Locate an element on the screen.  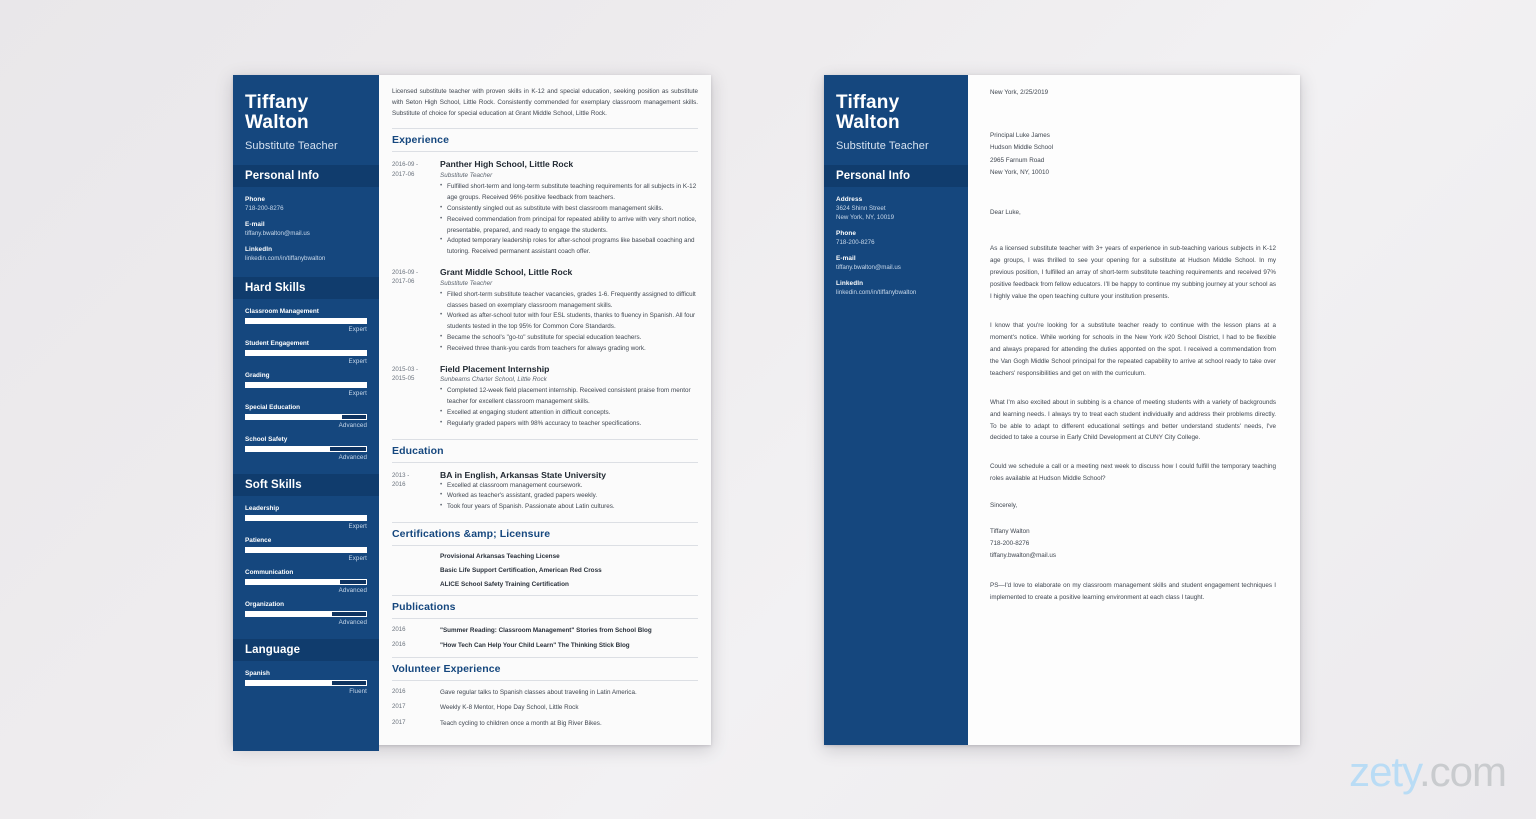
language-name: Spanish is located at coordinates (257, 674).